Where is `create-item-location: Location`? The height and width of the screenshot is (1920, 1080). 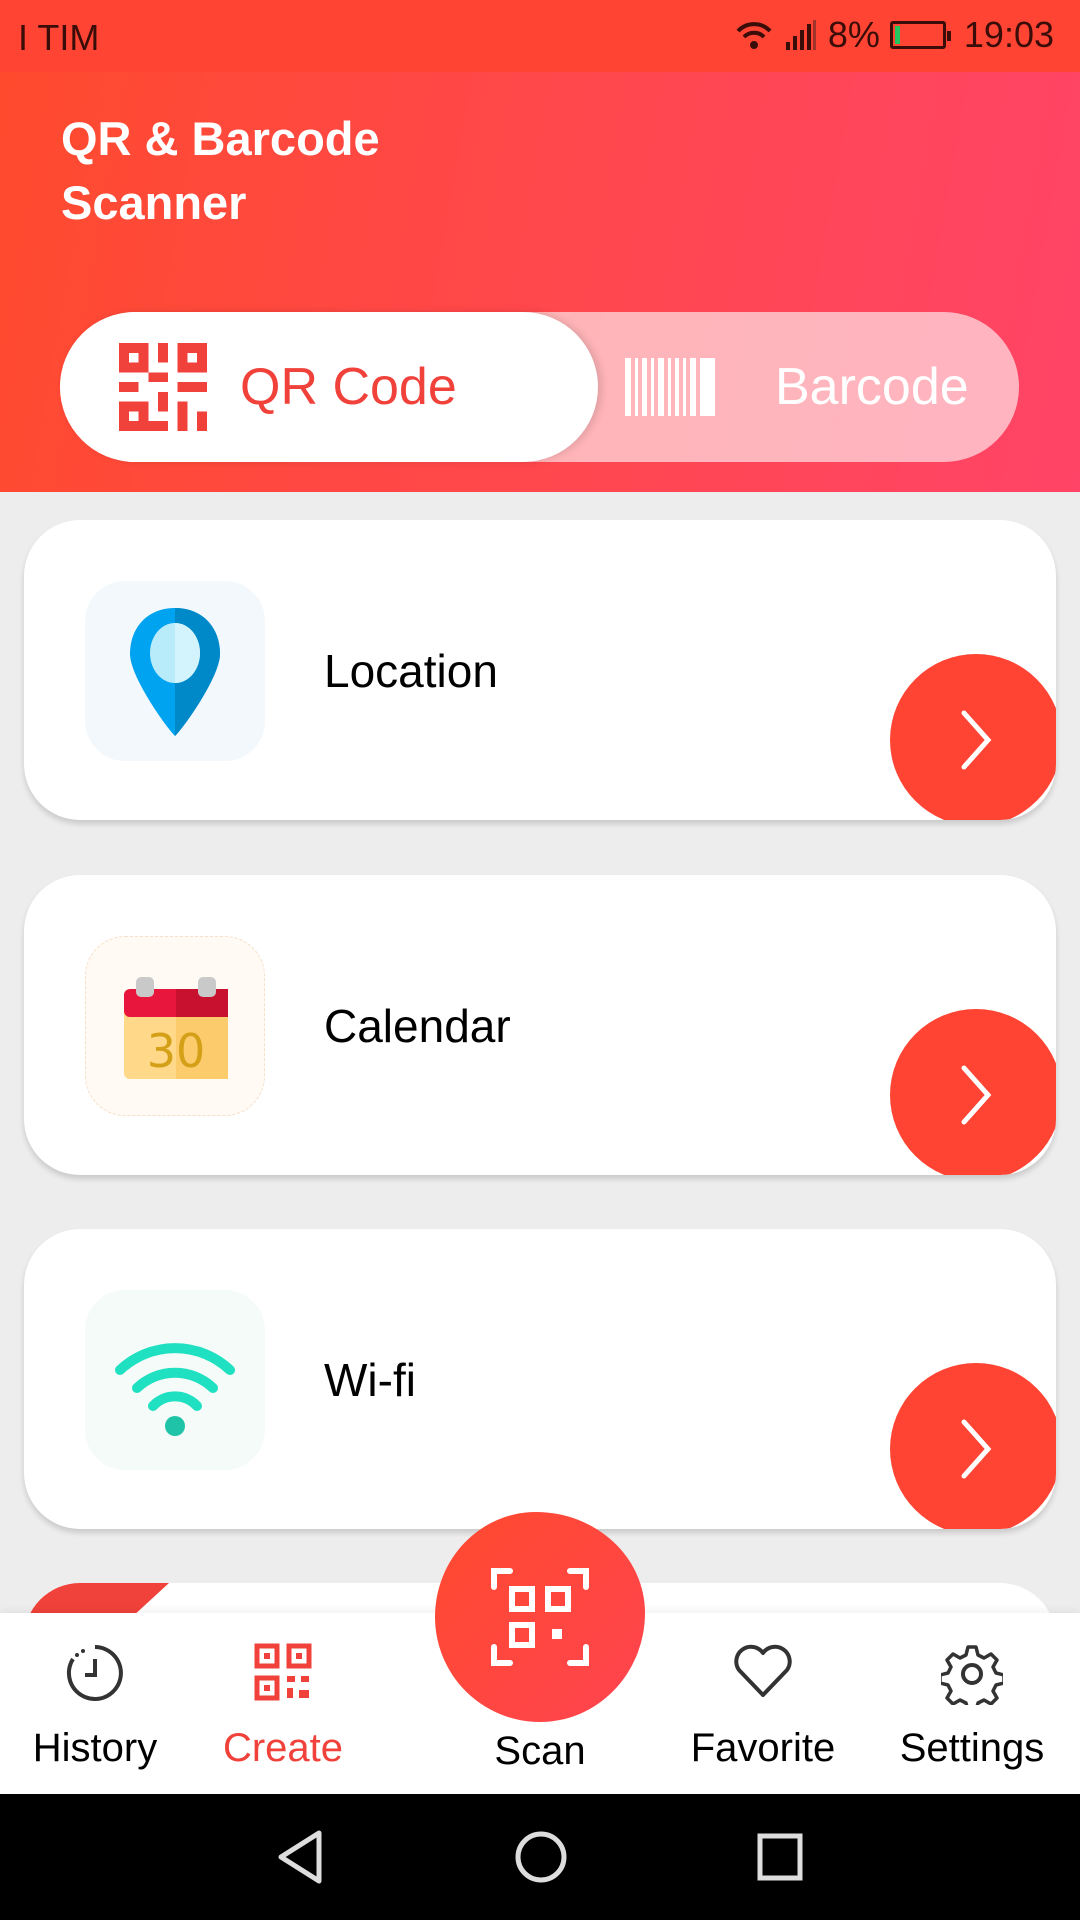 create-item-location: Location is located at coordinates (540, 670).